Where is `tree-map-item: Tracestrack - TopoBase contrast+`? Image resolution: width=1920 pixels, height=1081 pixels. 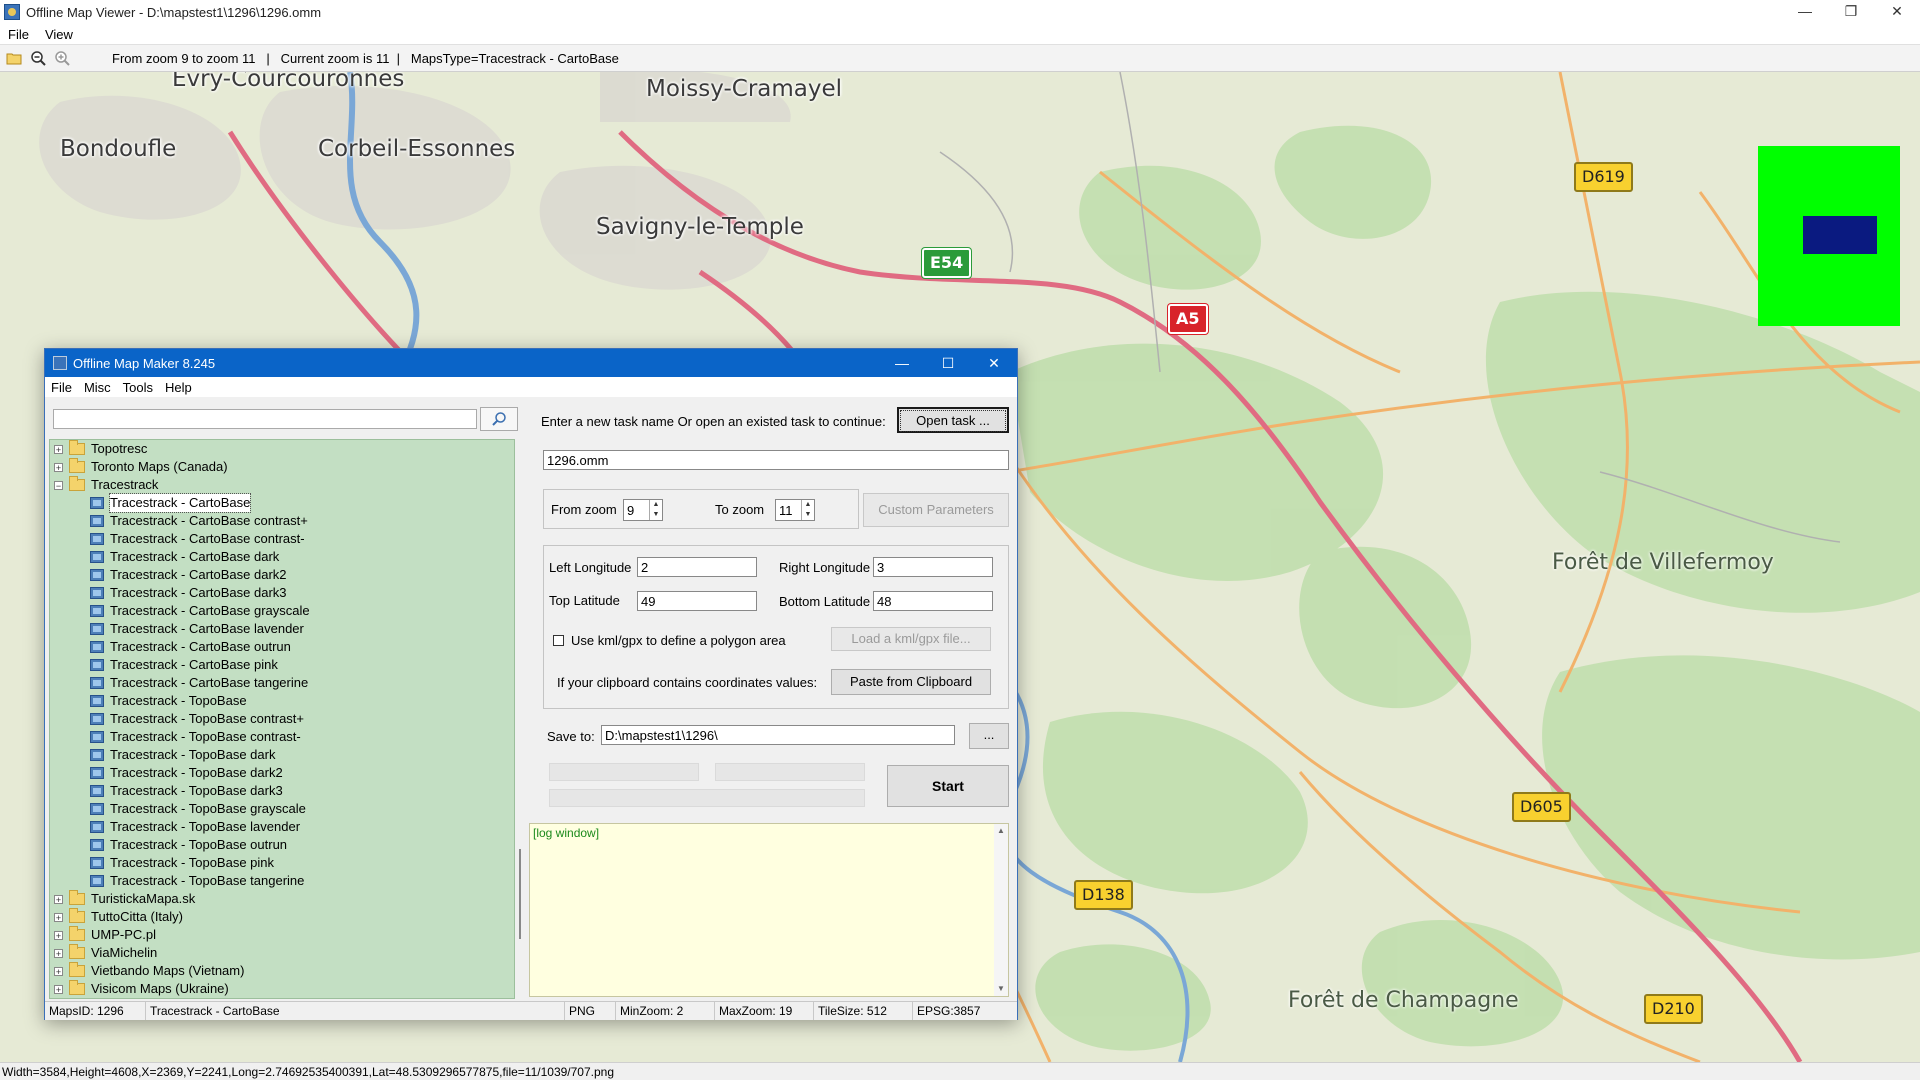
tree-map-item: Tracestrack - TopoBase contrast+ is located at coordinates (197, 719).